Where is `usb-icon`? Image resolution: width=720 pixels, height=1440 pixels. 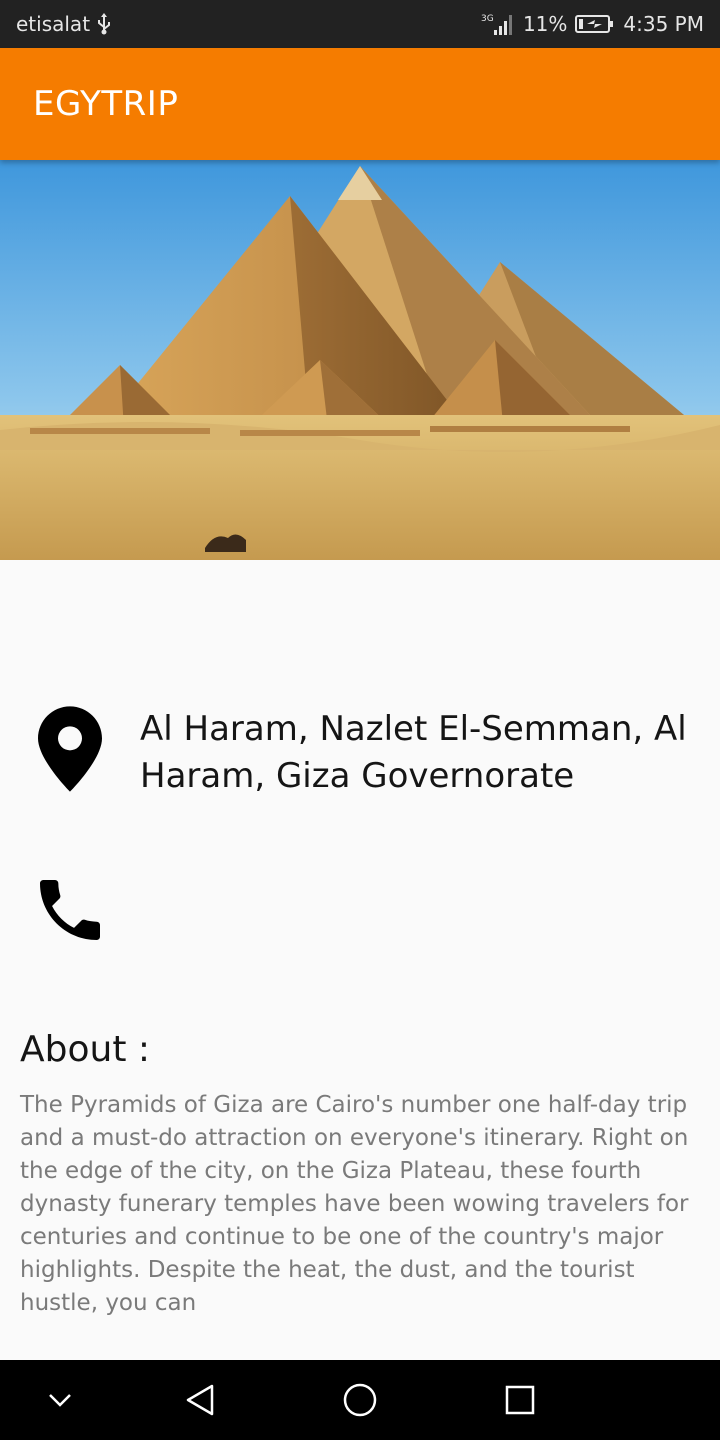 usb-icon is located at coordinates (104, 24).